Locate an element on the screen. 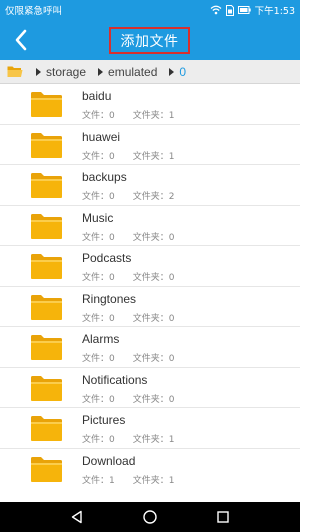  nav-back-button is located at coordinates (77, 517).